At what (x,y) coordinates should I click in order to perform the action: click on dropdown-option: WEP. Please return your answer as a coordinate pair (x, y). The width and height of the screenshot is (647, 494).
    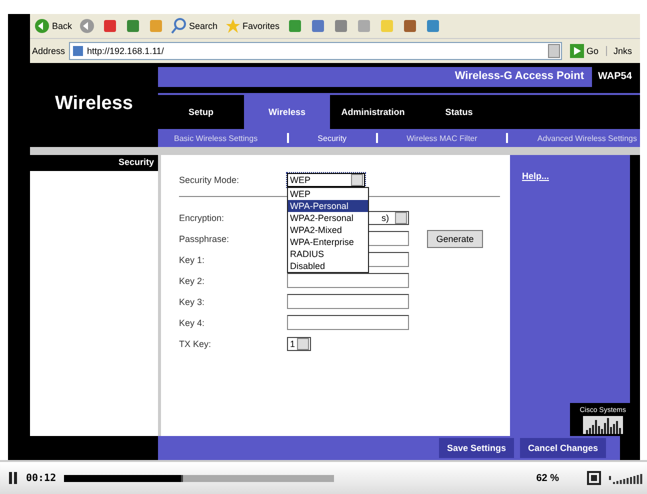
    Looking at the image, I should click on (328, 194).